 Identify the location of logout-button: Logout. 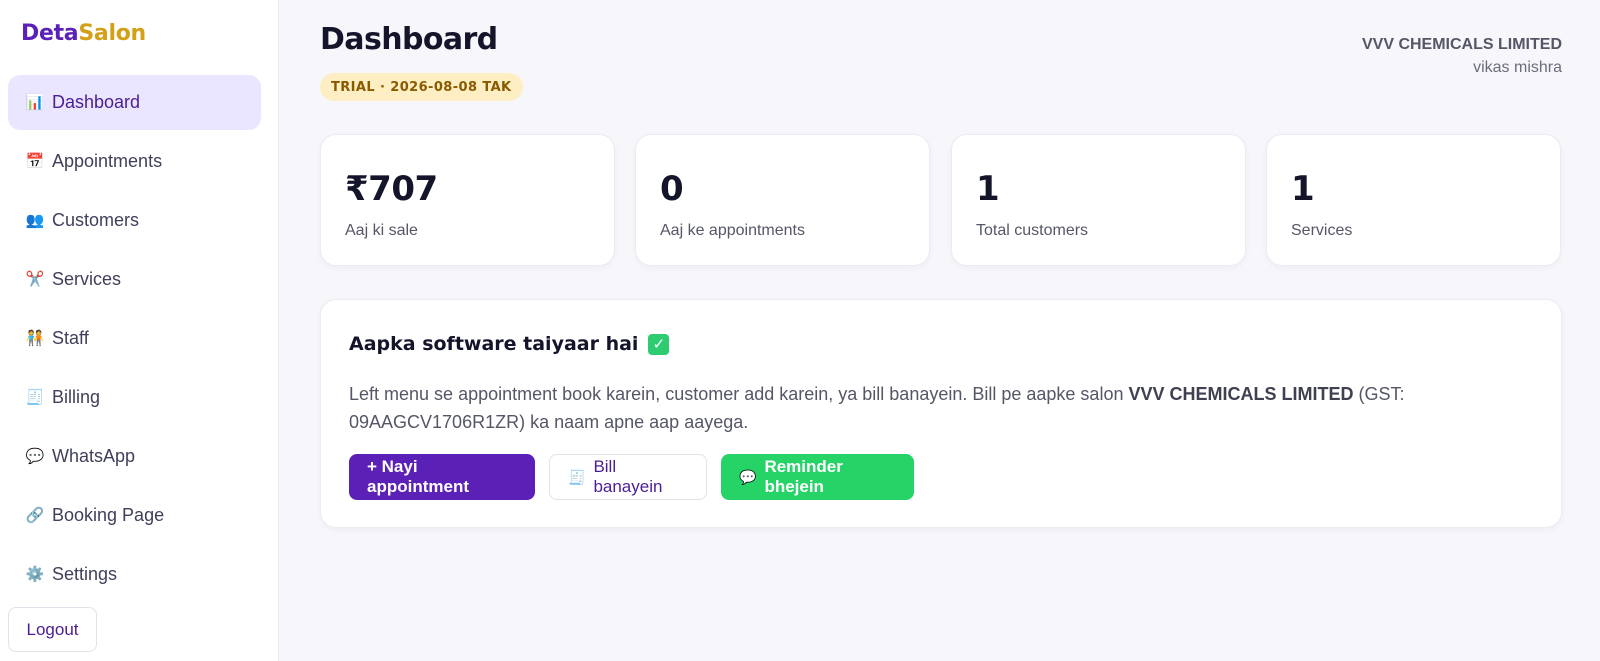
(52, 629).